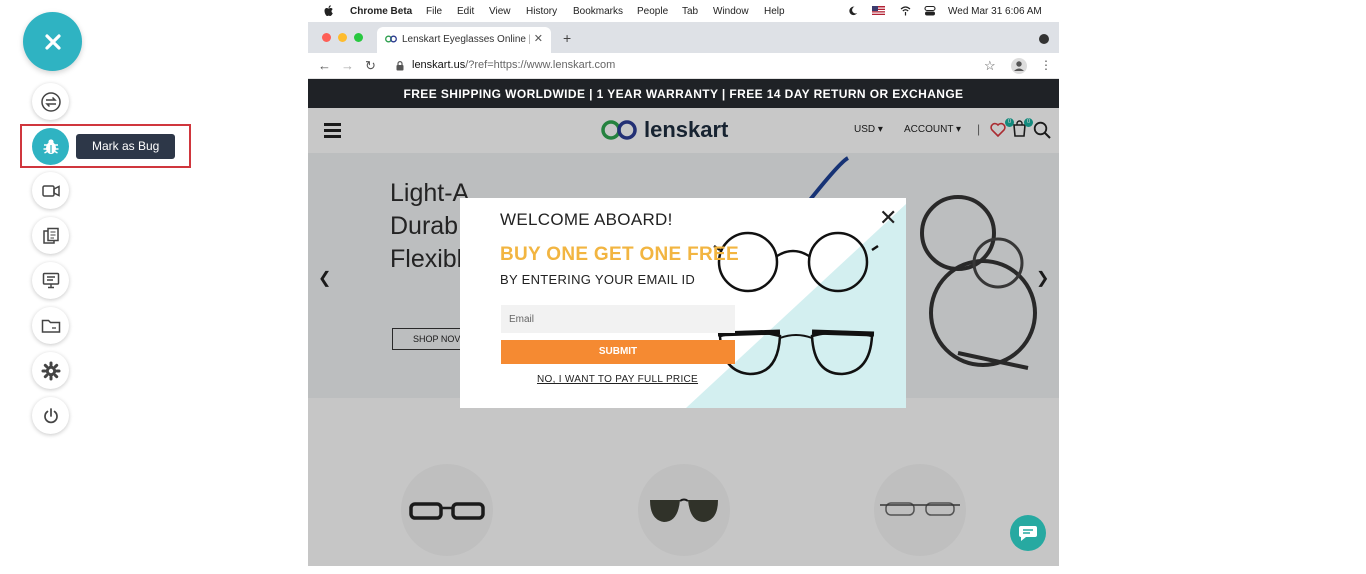  What do you see at coordinates (381, 11) in the screenshot?
I see `menu-app-name: Chrome Beta` at bounding box center [381, 11].